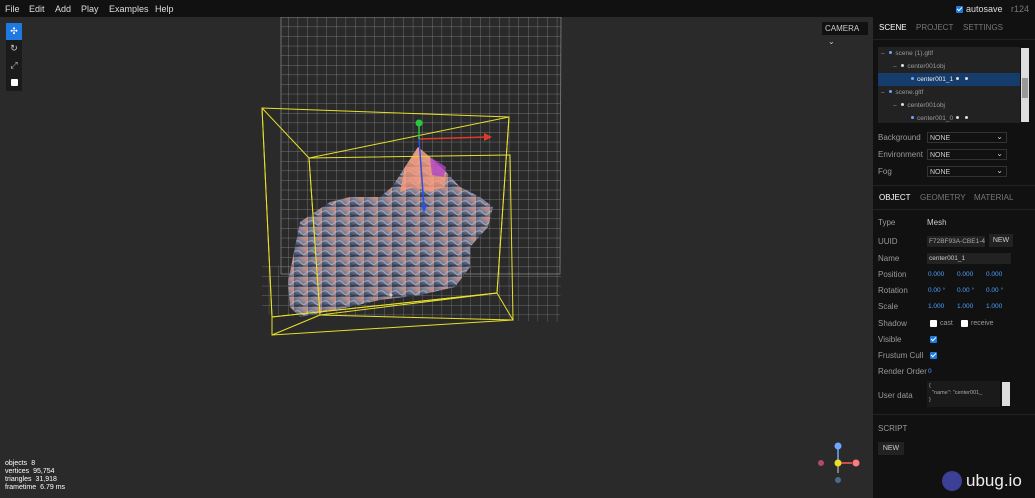  I want to click on position-x: 0.000, so click(936, 274).